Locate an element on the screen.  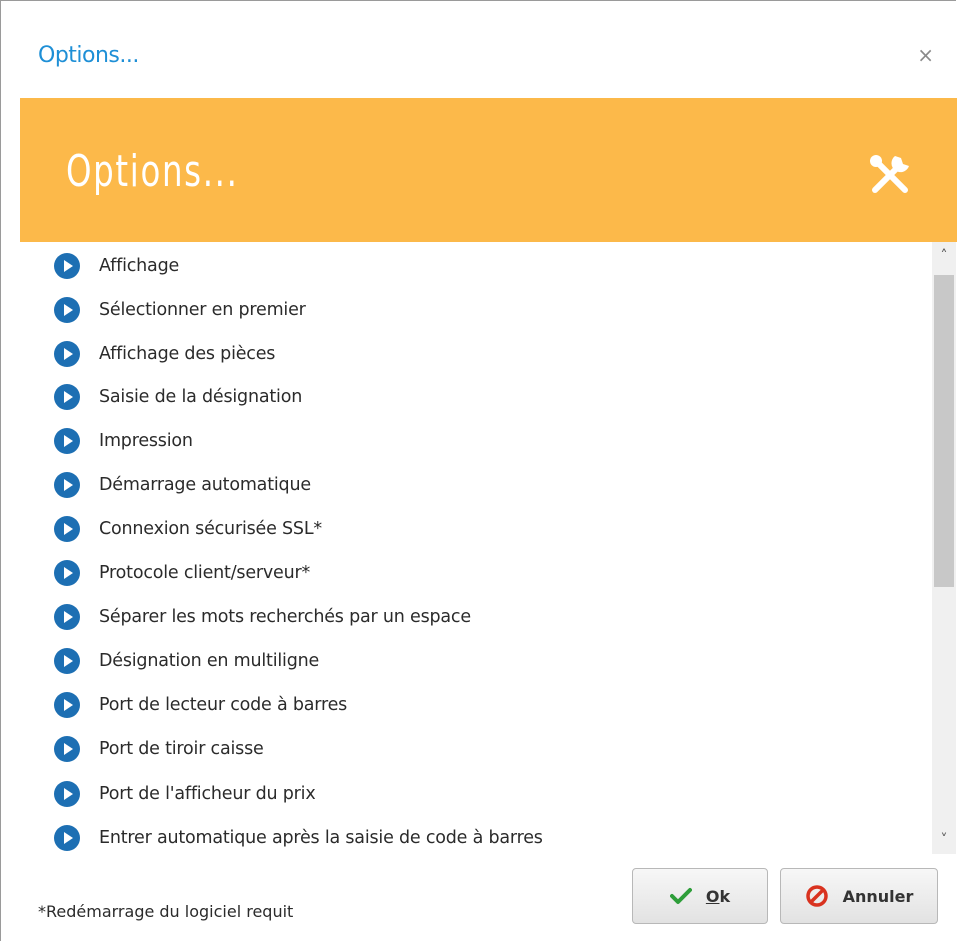
list-item: Port de lecteur code à barres is located at coordinates (200, 705).